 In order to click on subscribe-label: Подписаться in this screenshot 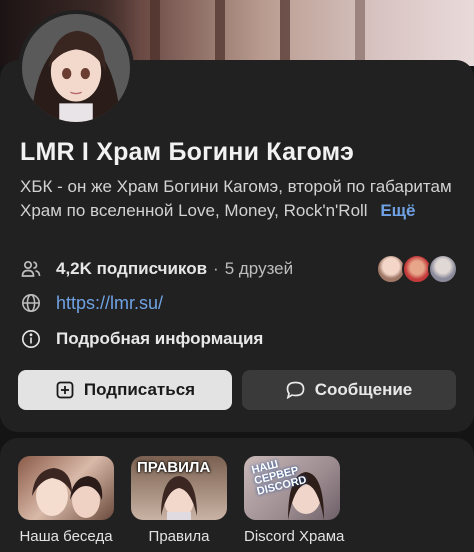, I will do `click(139, 389)`.